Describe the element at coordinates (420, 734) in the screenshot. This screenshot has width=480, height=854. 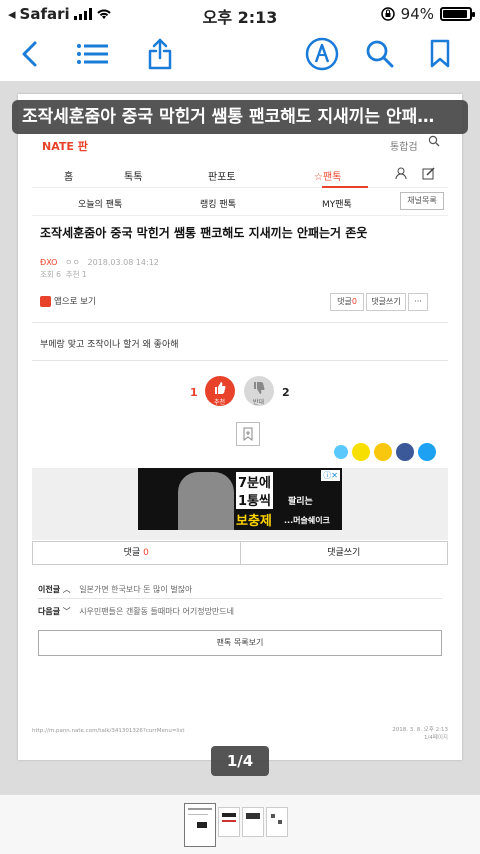
I see `footer-date: 2018. 3. 8. 오후 2:13 1/4페이지` at that location.